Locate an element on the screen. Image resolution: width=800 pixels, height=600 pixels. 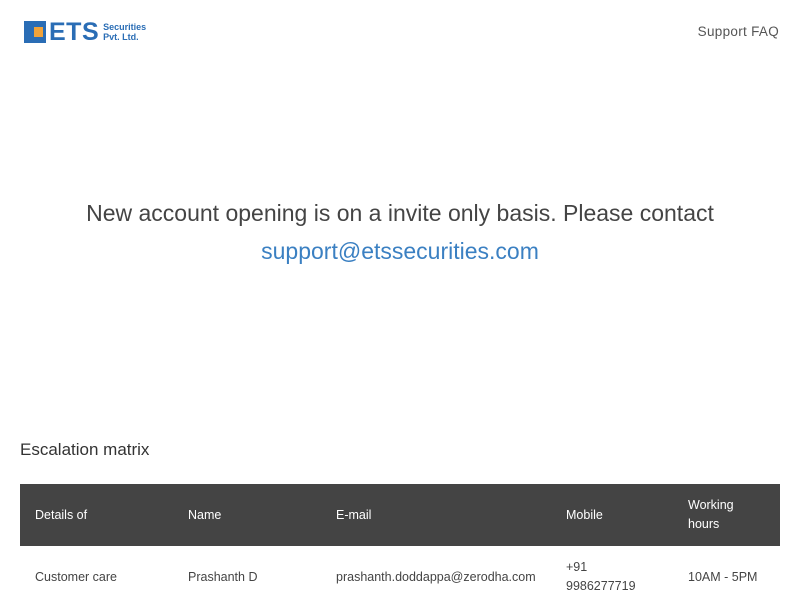
company-logo: ETS Securities Pvt. Ltd. is located at coordinates (86, 32).